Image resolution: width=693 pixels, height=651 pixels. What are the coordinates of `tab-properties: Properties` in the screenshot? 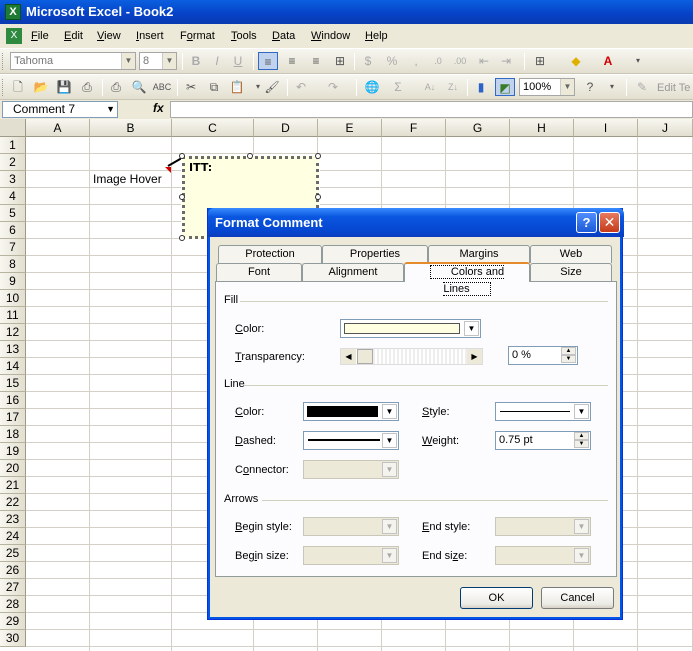 It's located at (375, 254).